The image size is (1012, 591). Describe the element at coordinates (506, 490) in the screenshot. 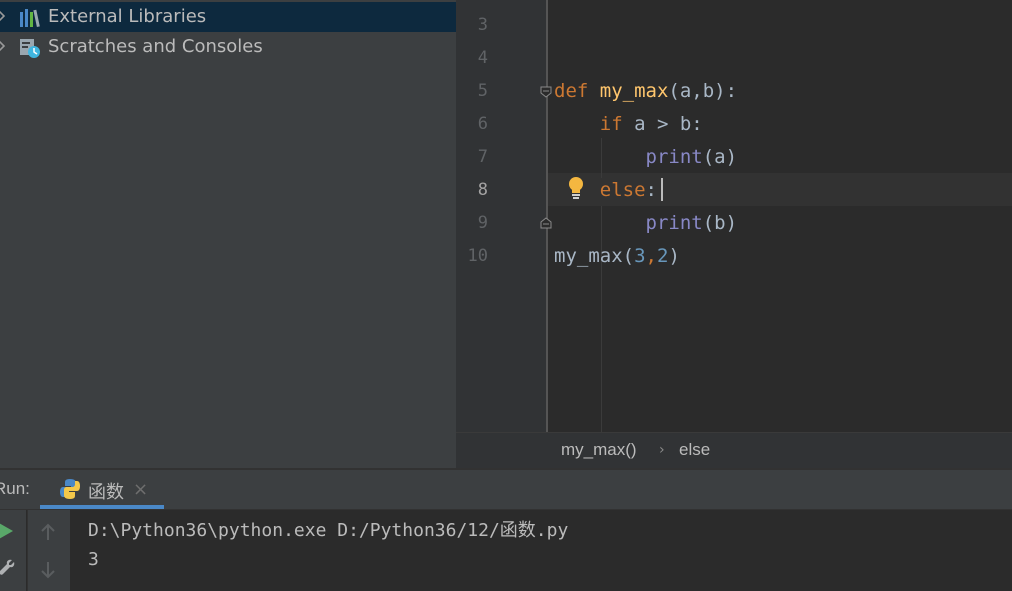

I see `run-toolwindow-header: Run: 函数 ×` at that location.